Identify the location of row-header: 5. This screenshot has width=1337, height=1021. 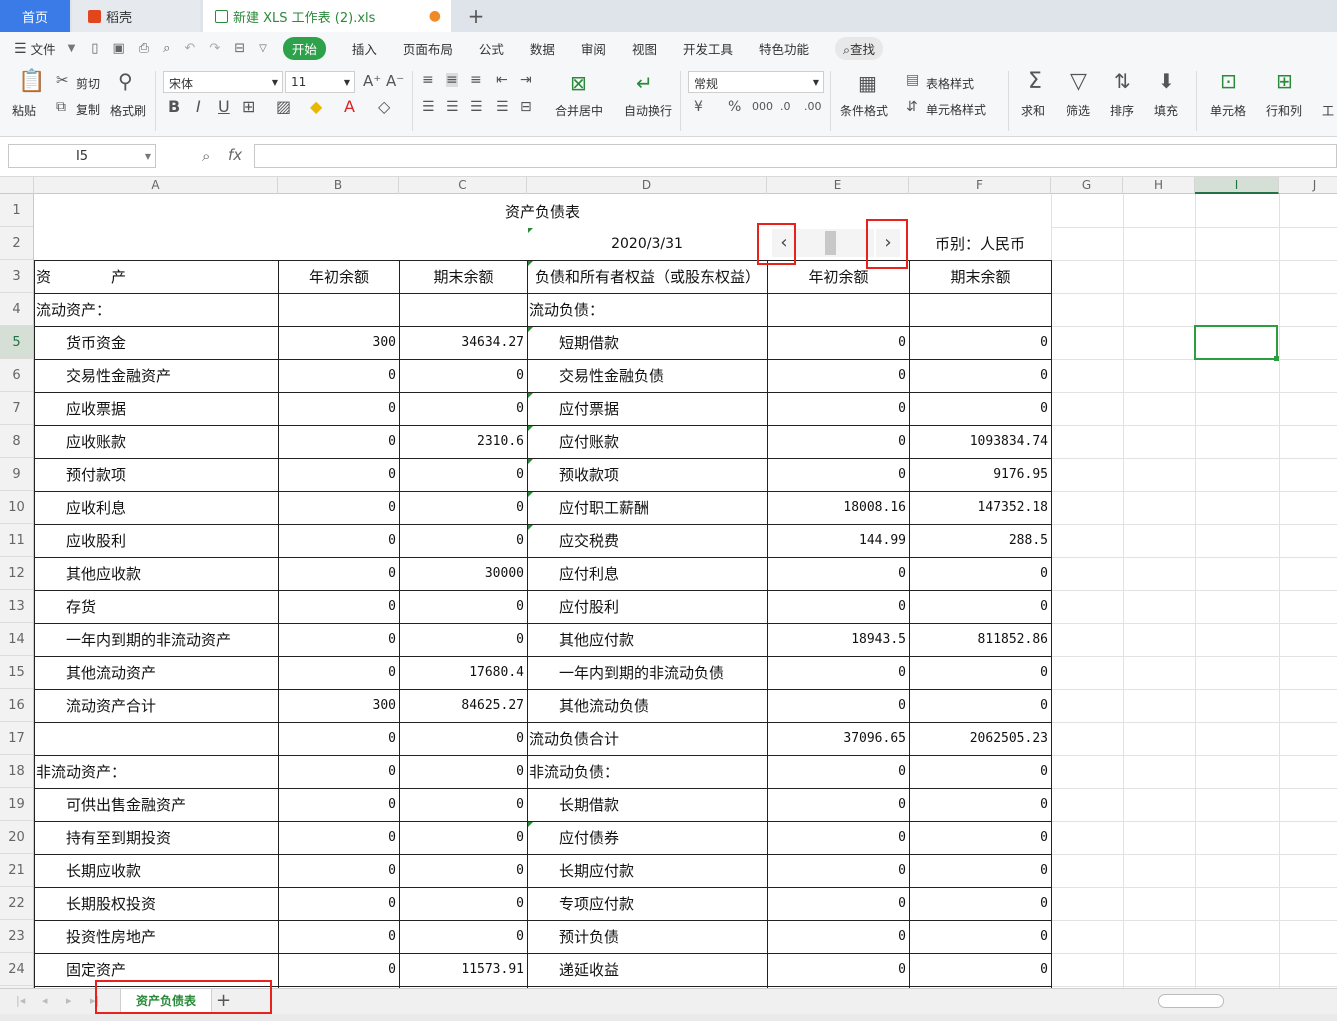
(16, 342).